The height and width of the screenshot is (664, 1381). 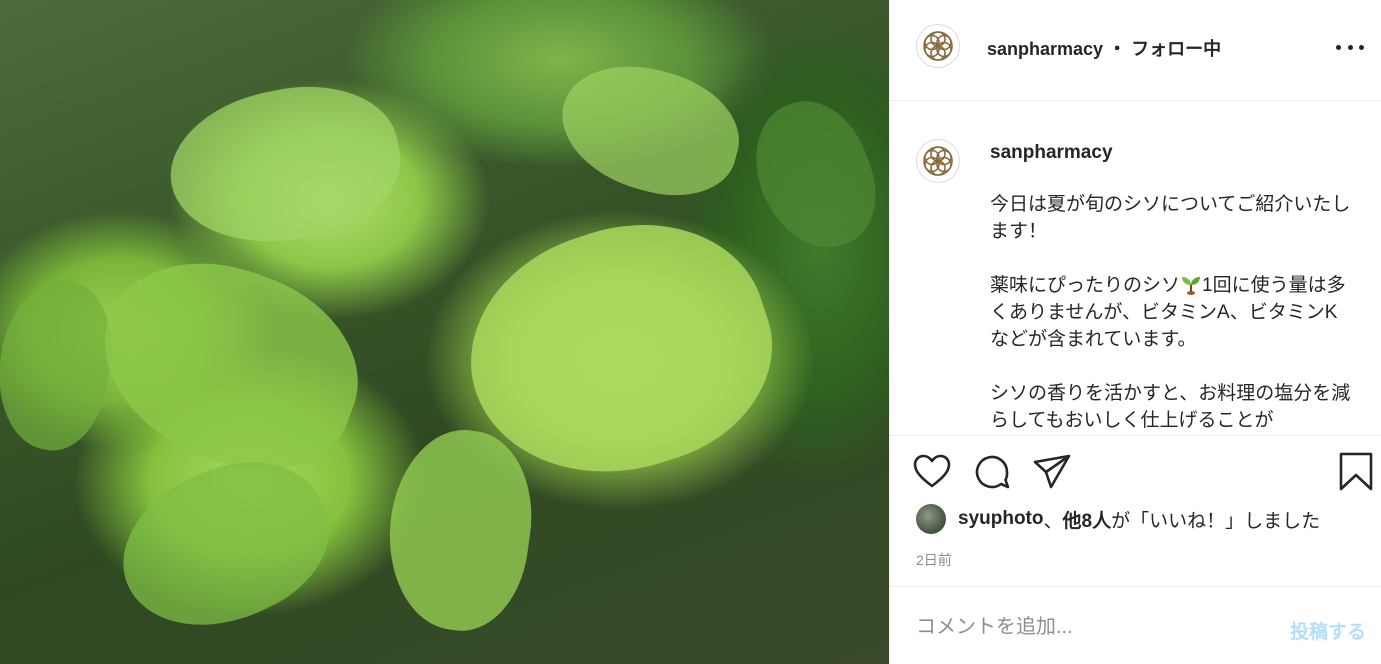 What do you see at coordinates (1085, 285) in the screenshot?
I see `caption-fragment: 薬味にぴったりのシソ` at bounding box center [1085, 285].